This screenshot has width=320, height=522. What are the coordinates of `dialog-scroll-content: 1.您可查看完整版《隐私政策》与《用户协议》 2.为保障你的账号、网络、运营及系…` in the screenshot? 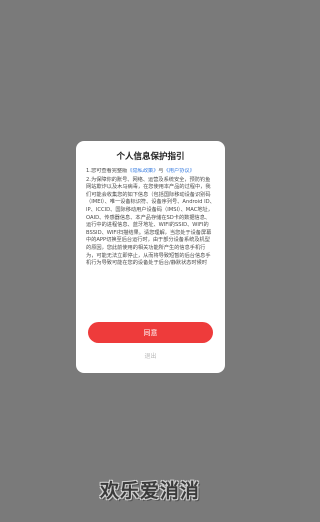 It's located at (150, 246).